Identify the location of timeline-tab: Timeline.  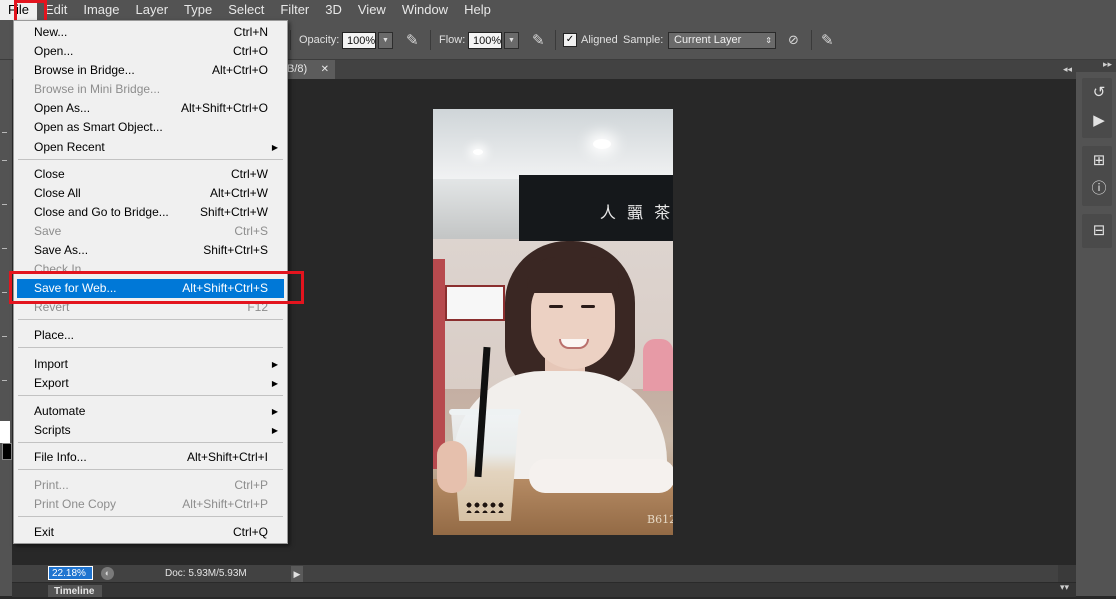
(75, 591).